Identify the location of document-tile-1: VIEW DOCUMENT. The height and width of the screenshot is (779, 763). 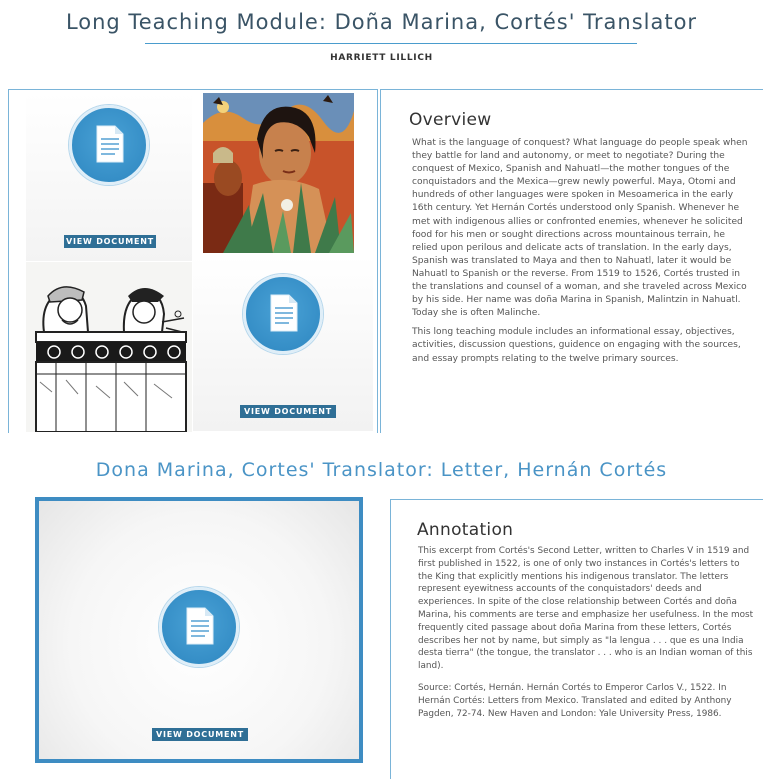
(109, 177).